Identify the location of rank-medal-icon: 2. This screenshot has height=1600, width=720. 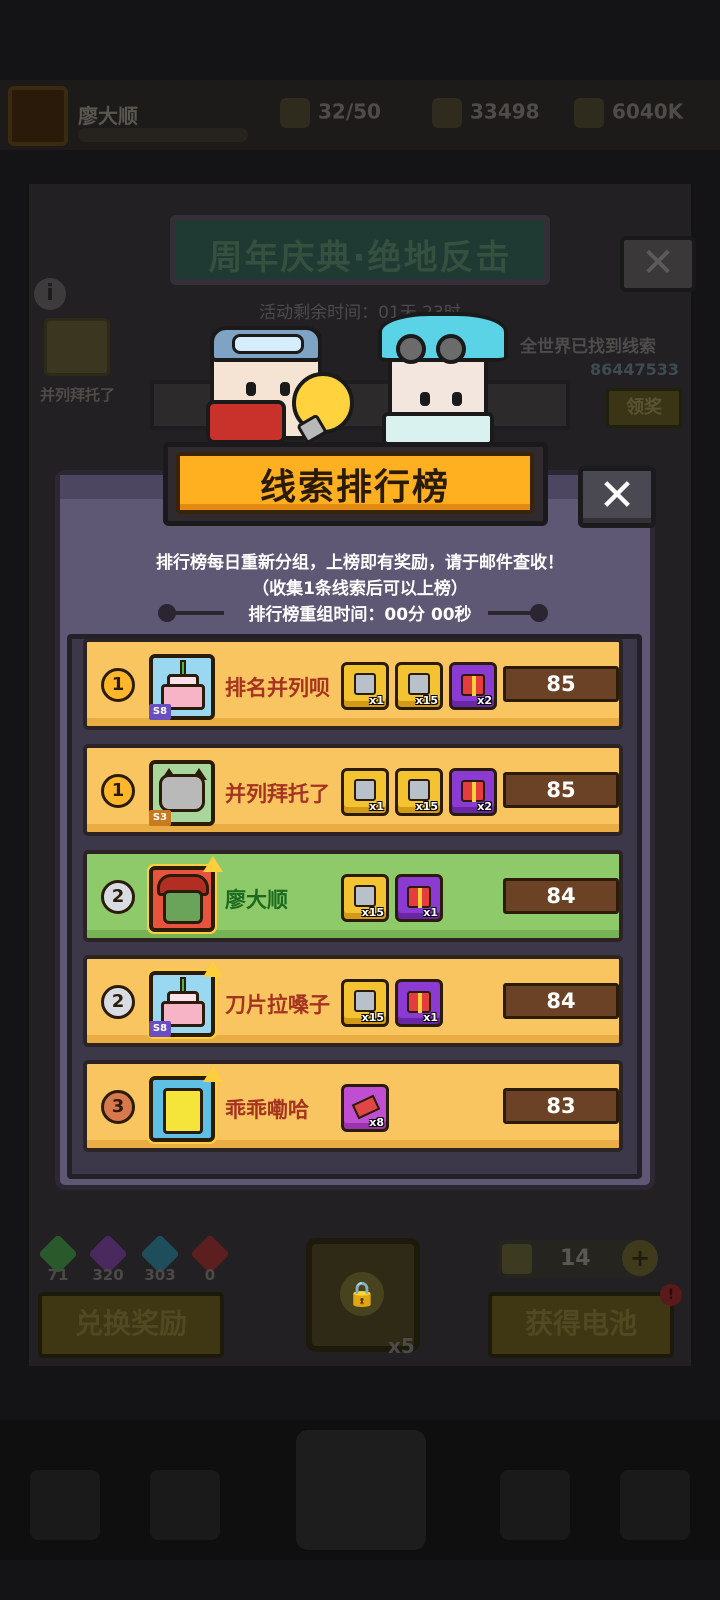
(118, 1002).